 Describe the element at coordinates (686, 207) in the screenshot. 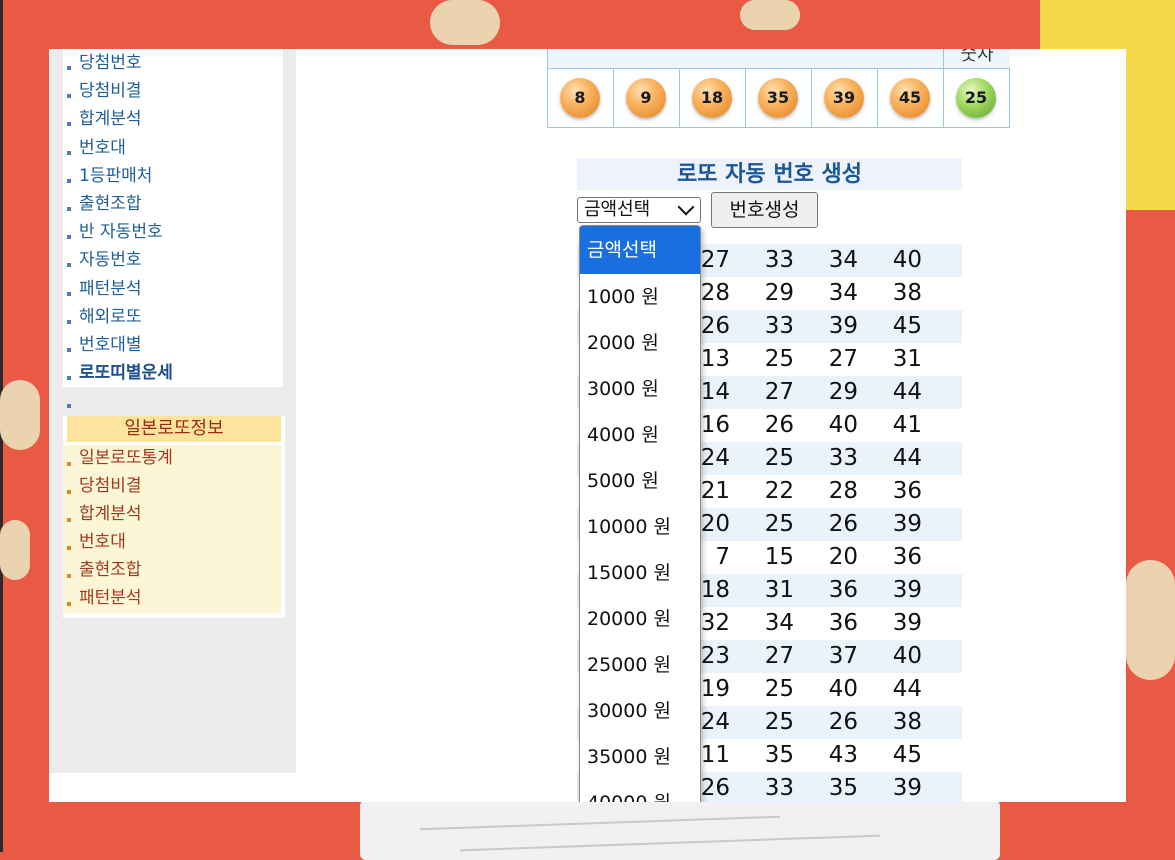

I see `chevron-down-icon` at that location.